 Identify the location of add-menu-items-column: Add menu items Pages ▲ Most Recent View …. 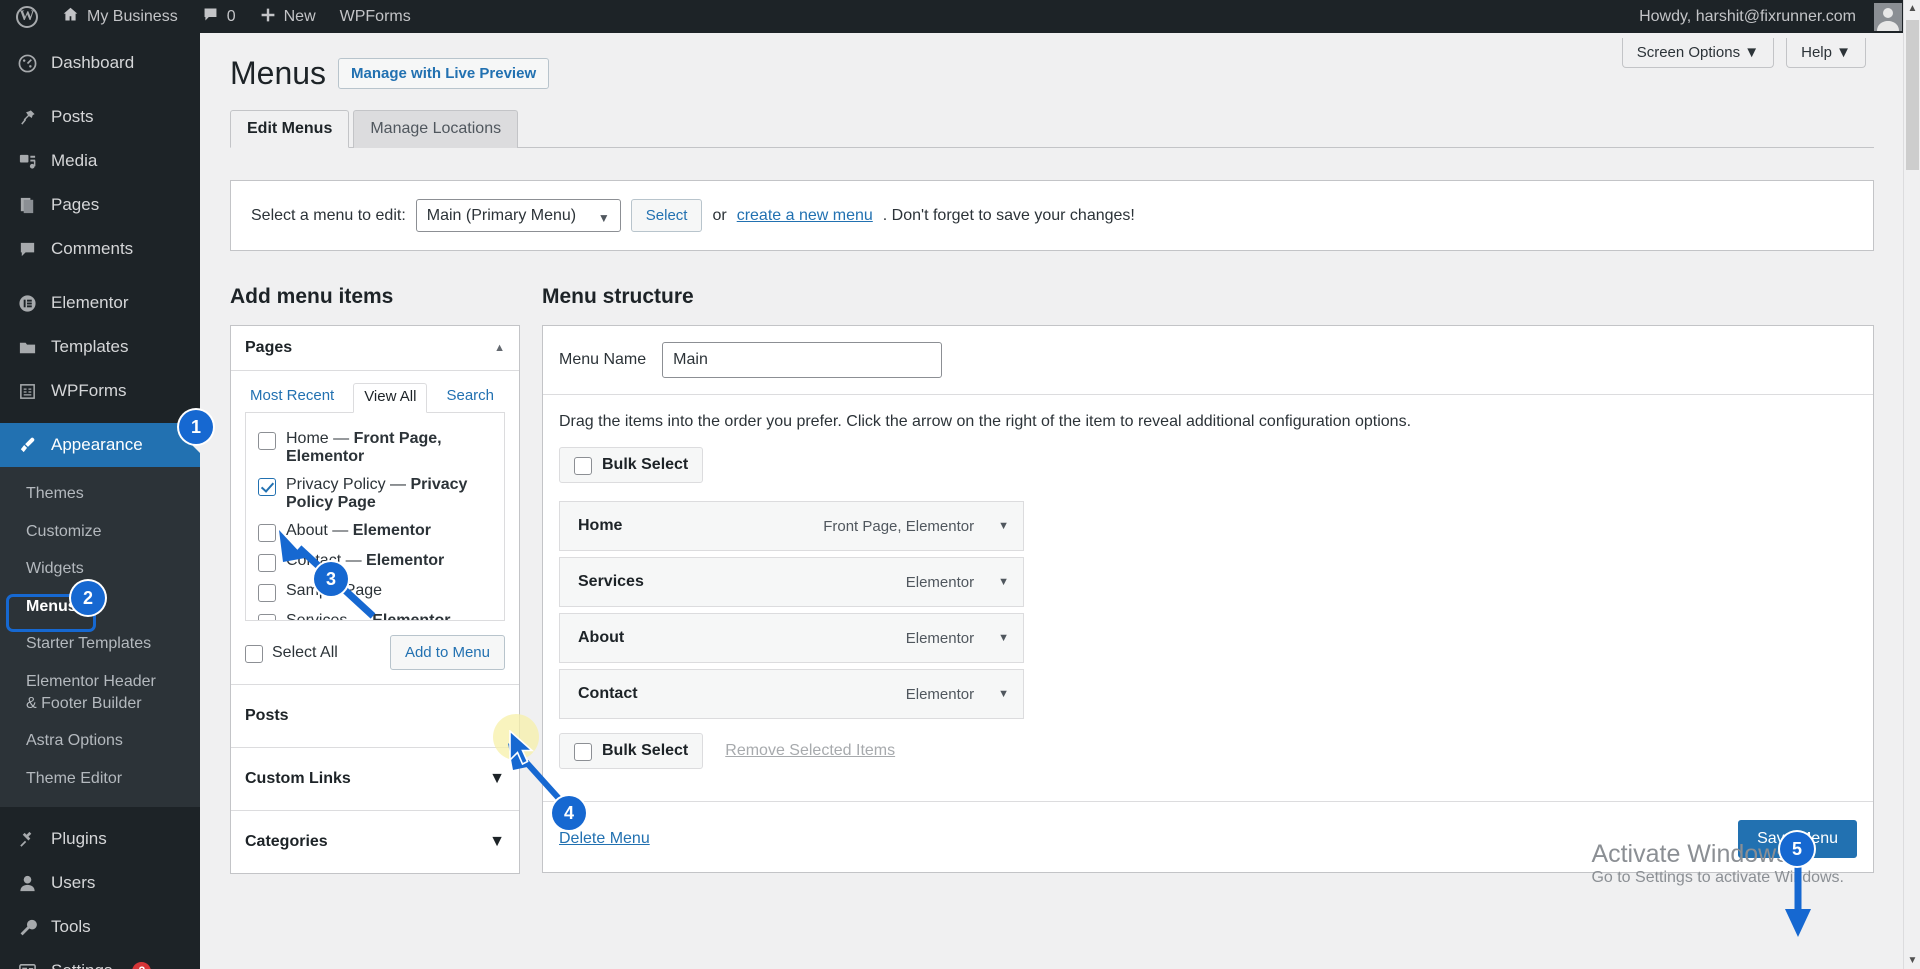
(375, 579).